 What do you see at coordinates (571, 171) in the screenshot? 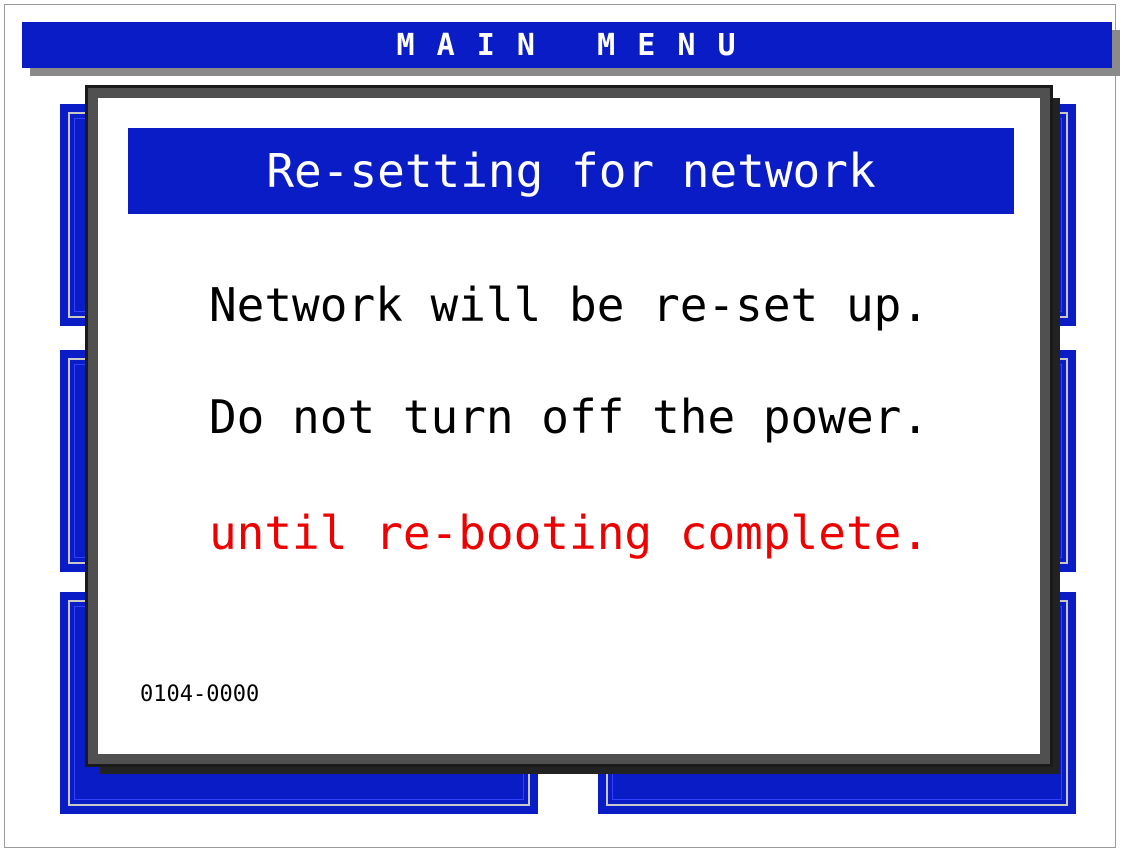
I see `dialog-title: Re-setting for network` at bounding box center [571, 171].